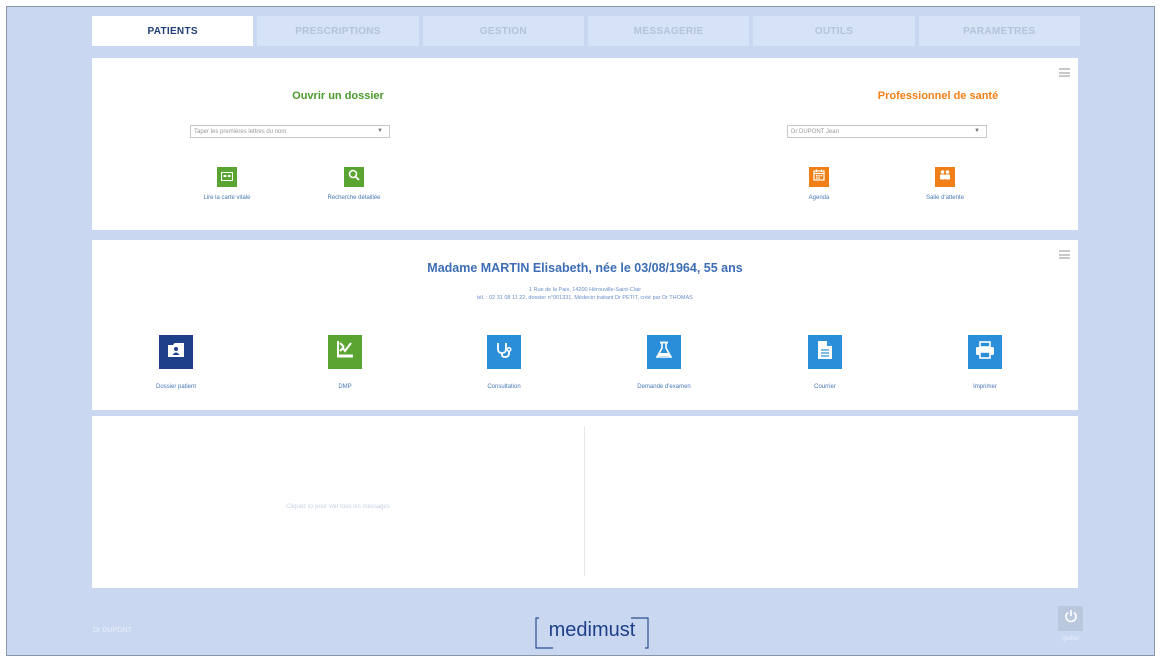 The width and height of the screenshot is (1163, 660). What do you see at coordinates (176, 387) in the screenshot?
I see `patient-file-label: Dossier patient` at bounding box center [176, 387].